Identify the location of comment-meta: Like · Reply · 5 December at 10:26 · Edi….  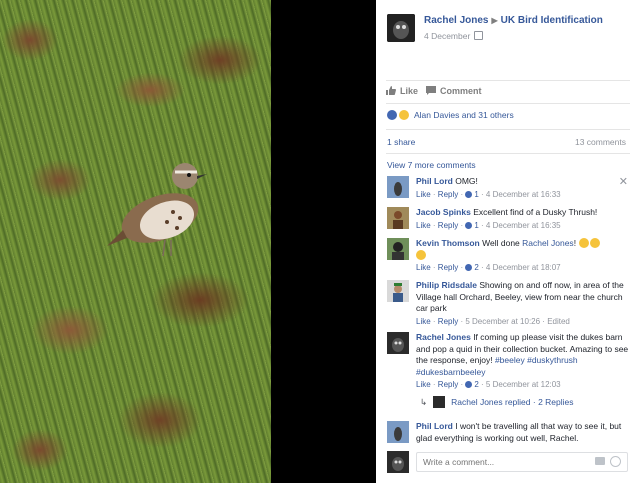
(493, 321).